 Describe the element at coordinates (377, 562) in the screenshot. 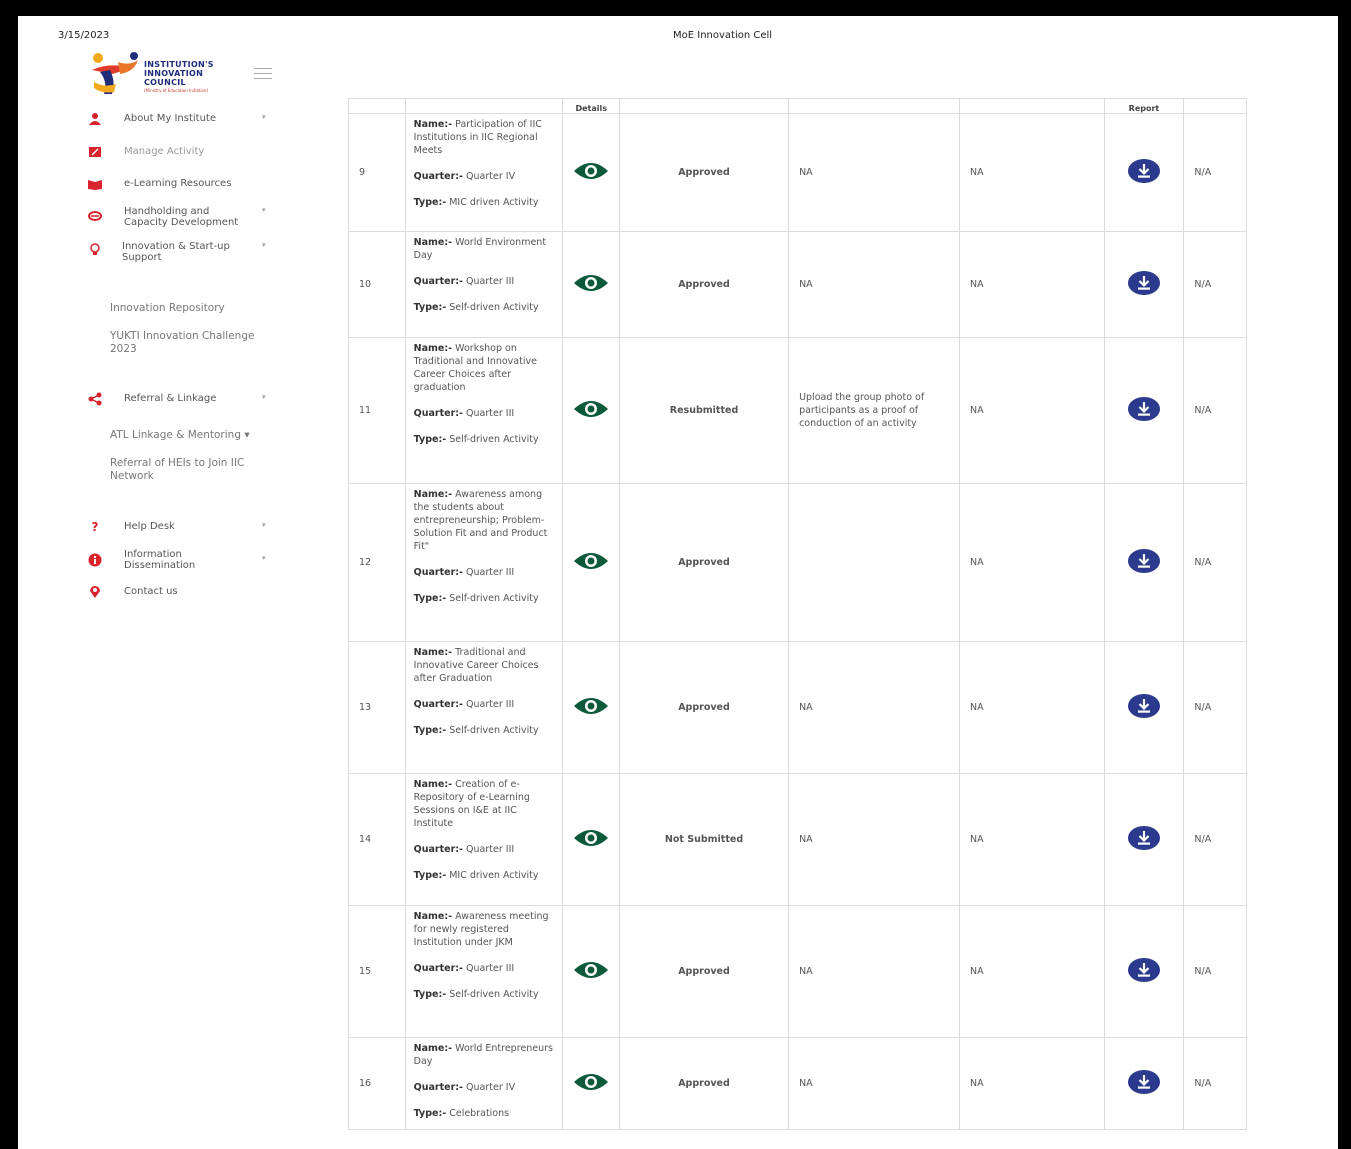

I see `serial-number: 12` at that location.